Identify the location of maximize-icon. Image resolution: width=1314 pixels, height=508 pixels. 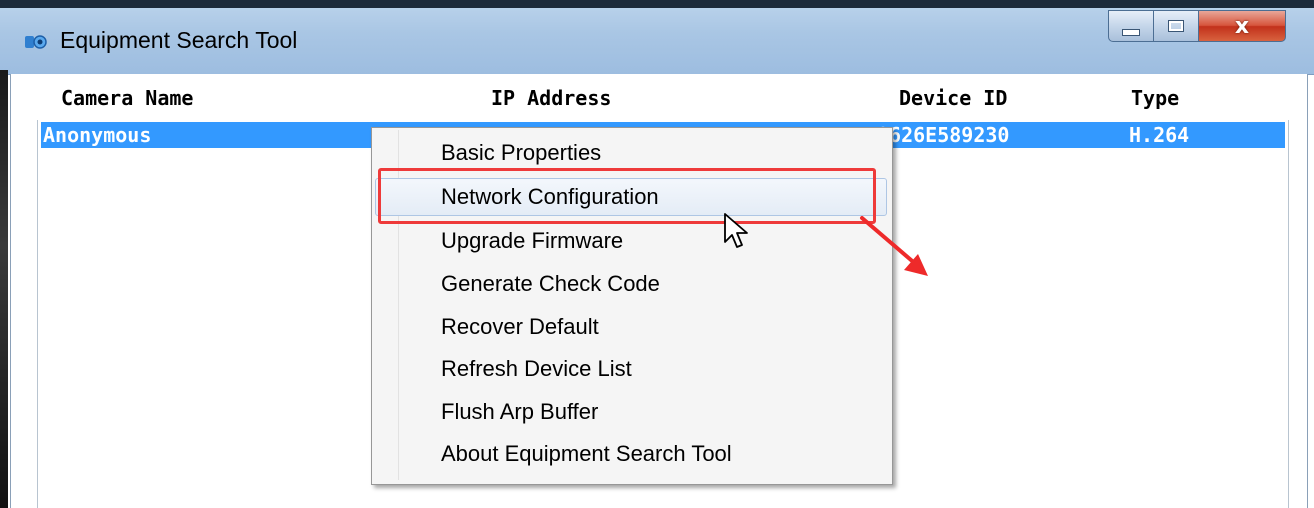
(1176, 26).